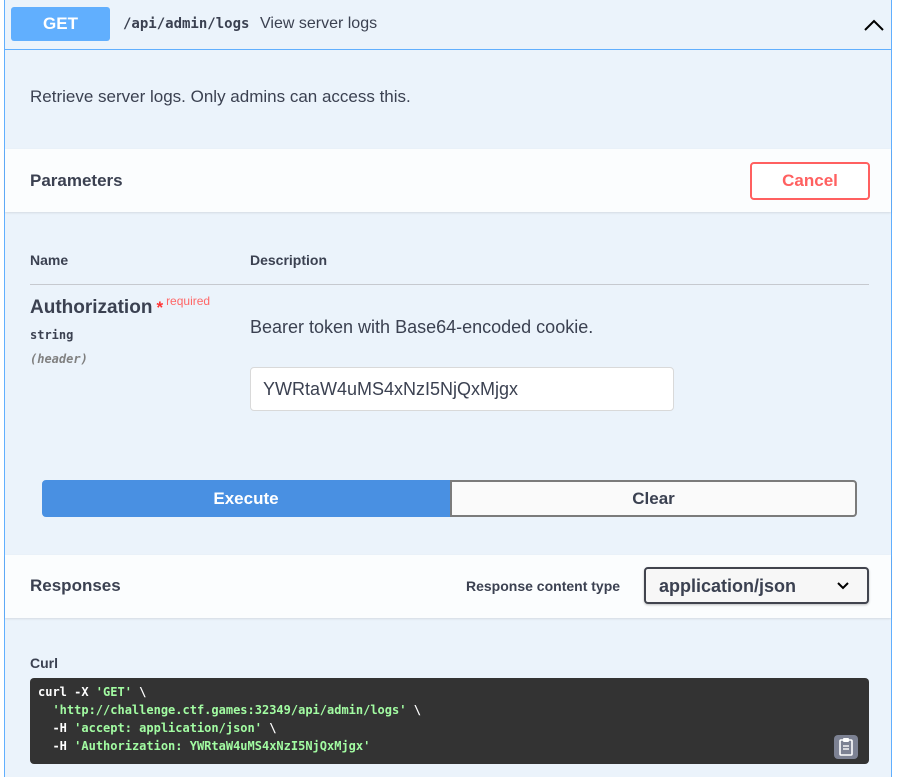  Describe the element at coordinates (44, 663) in the screenshot. I see `curl-label: Curl` at that location.